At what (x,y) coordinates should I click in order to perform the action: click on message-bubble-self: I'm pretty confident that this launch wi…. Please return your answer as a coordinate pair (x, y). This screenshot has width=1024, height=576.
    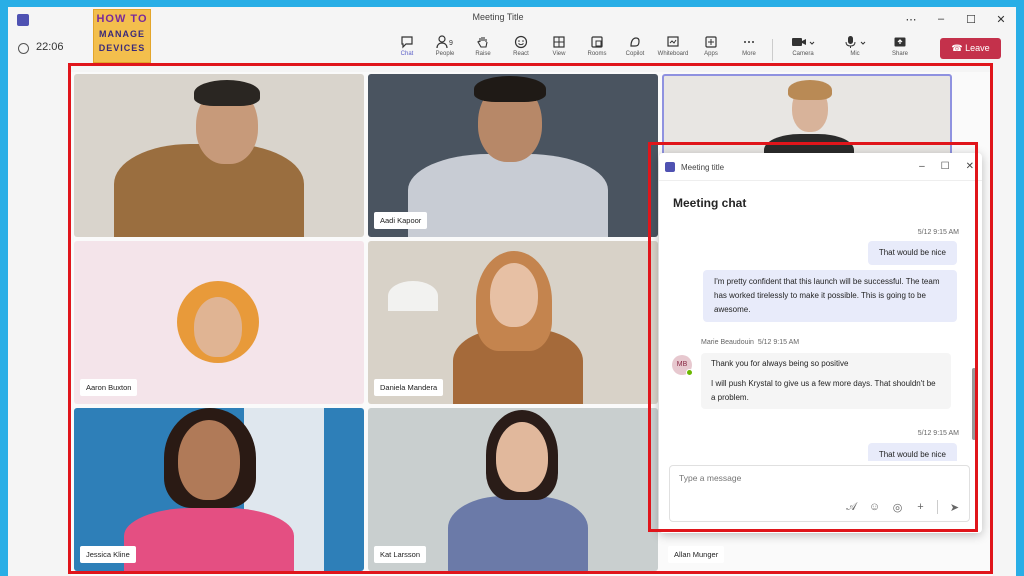
    Looking at the image, I should click on (830, 296).